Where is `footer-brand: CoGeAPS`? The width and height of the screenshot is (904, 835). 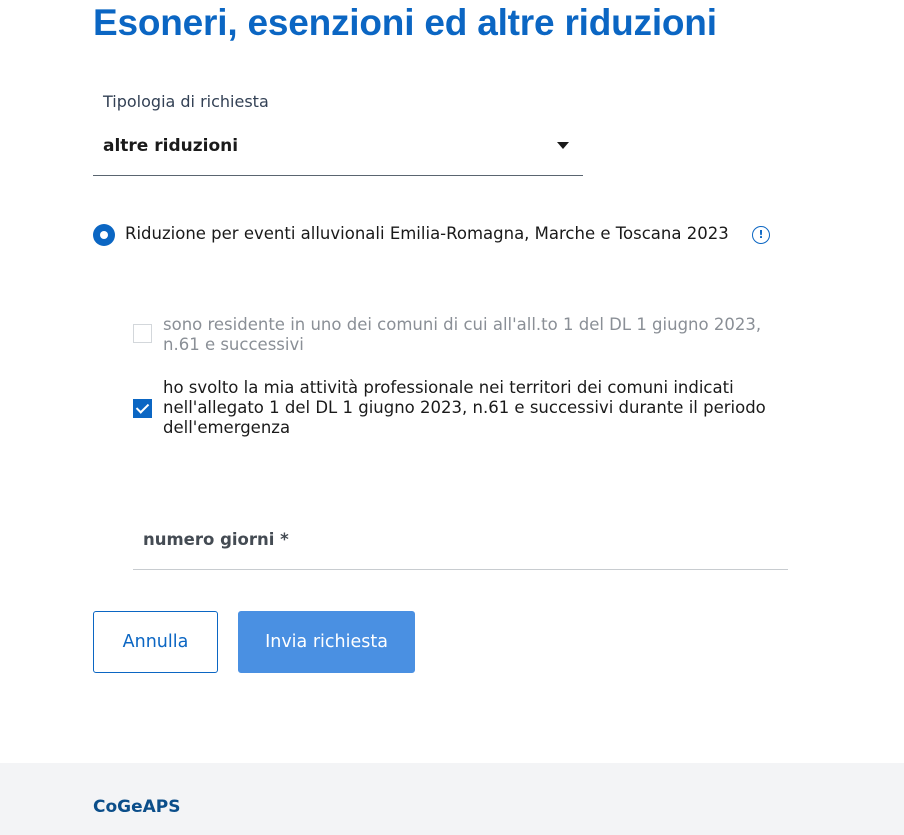
footer-brand: CoGeAPS is located at coordinates (137, 807).